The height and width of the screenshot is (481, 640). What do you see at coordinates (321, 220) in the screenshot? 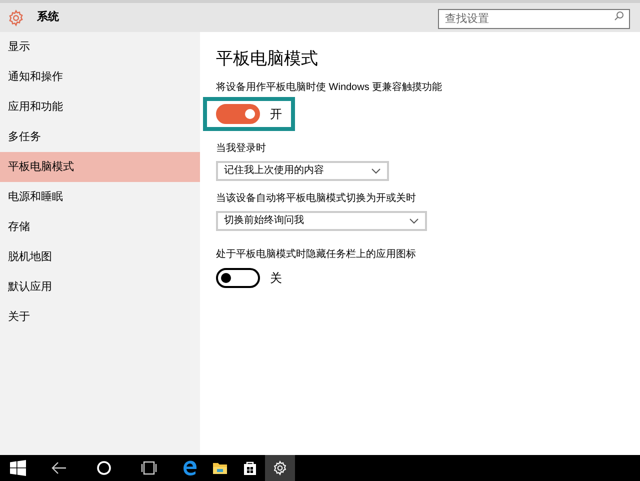
I see `dropdown: 切换前始终询问我` at bounding box center [321, 220].